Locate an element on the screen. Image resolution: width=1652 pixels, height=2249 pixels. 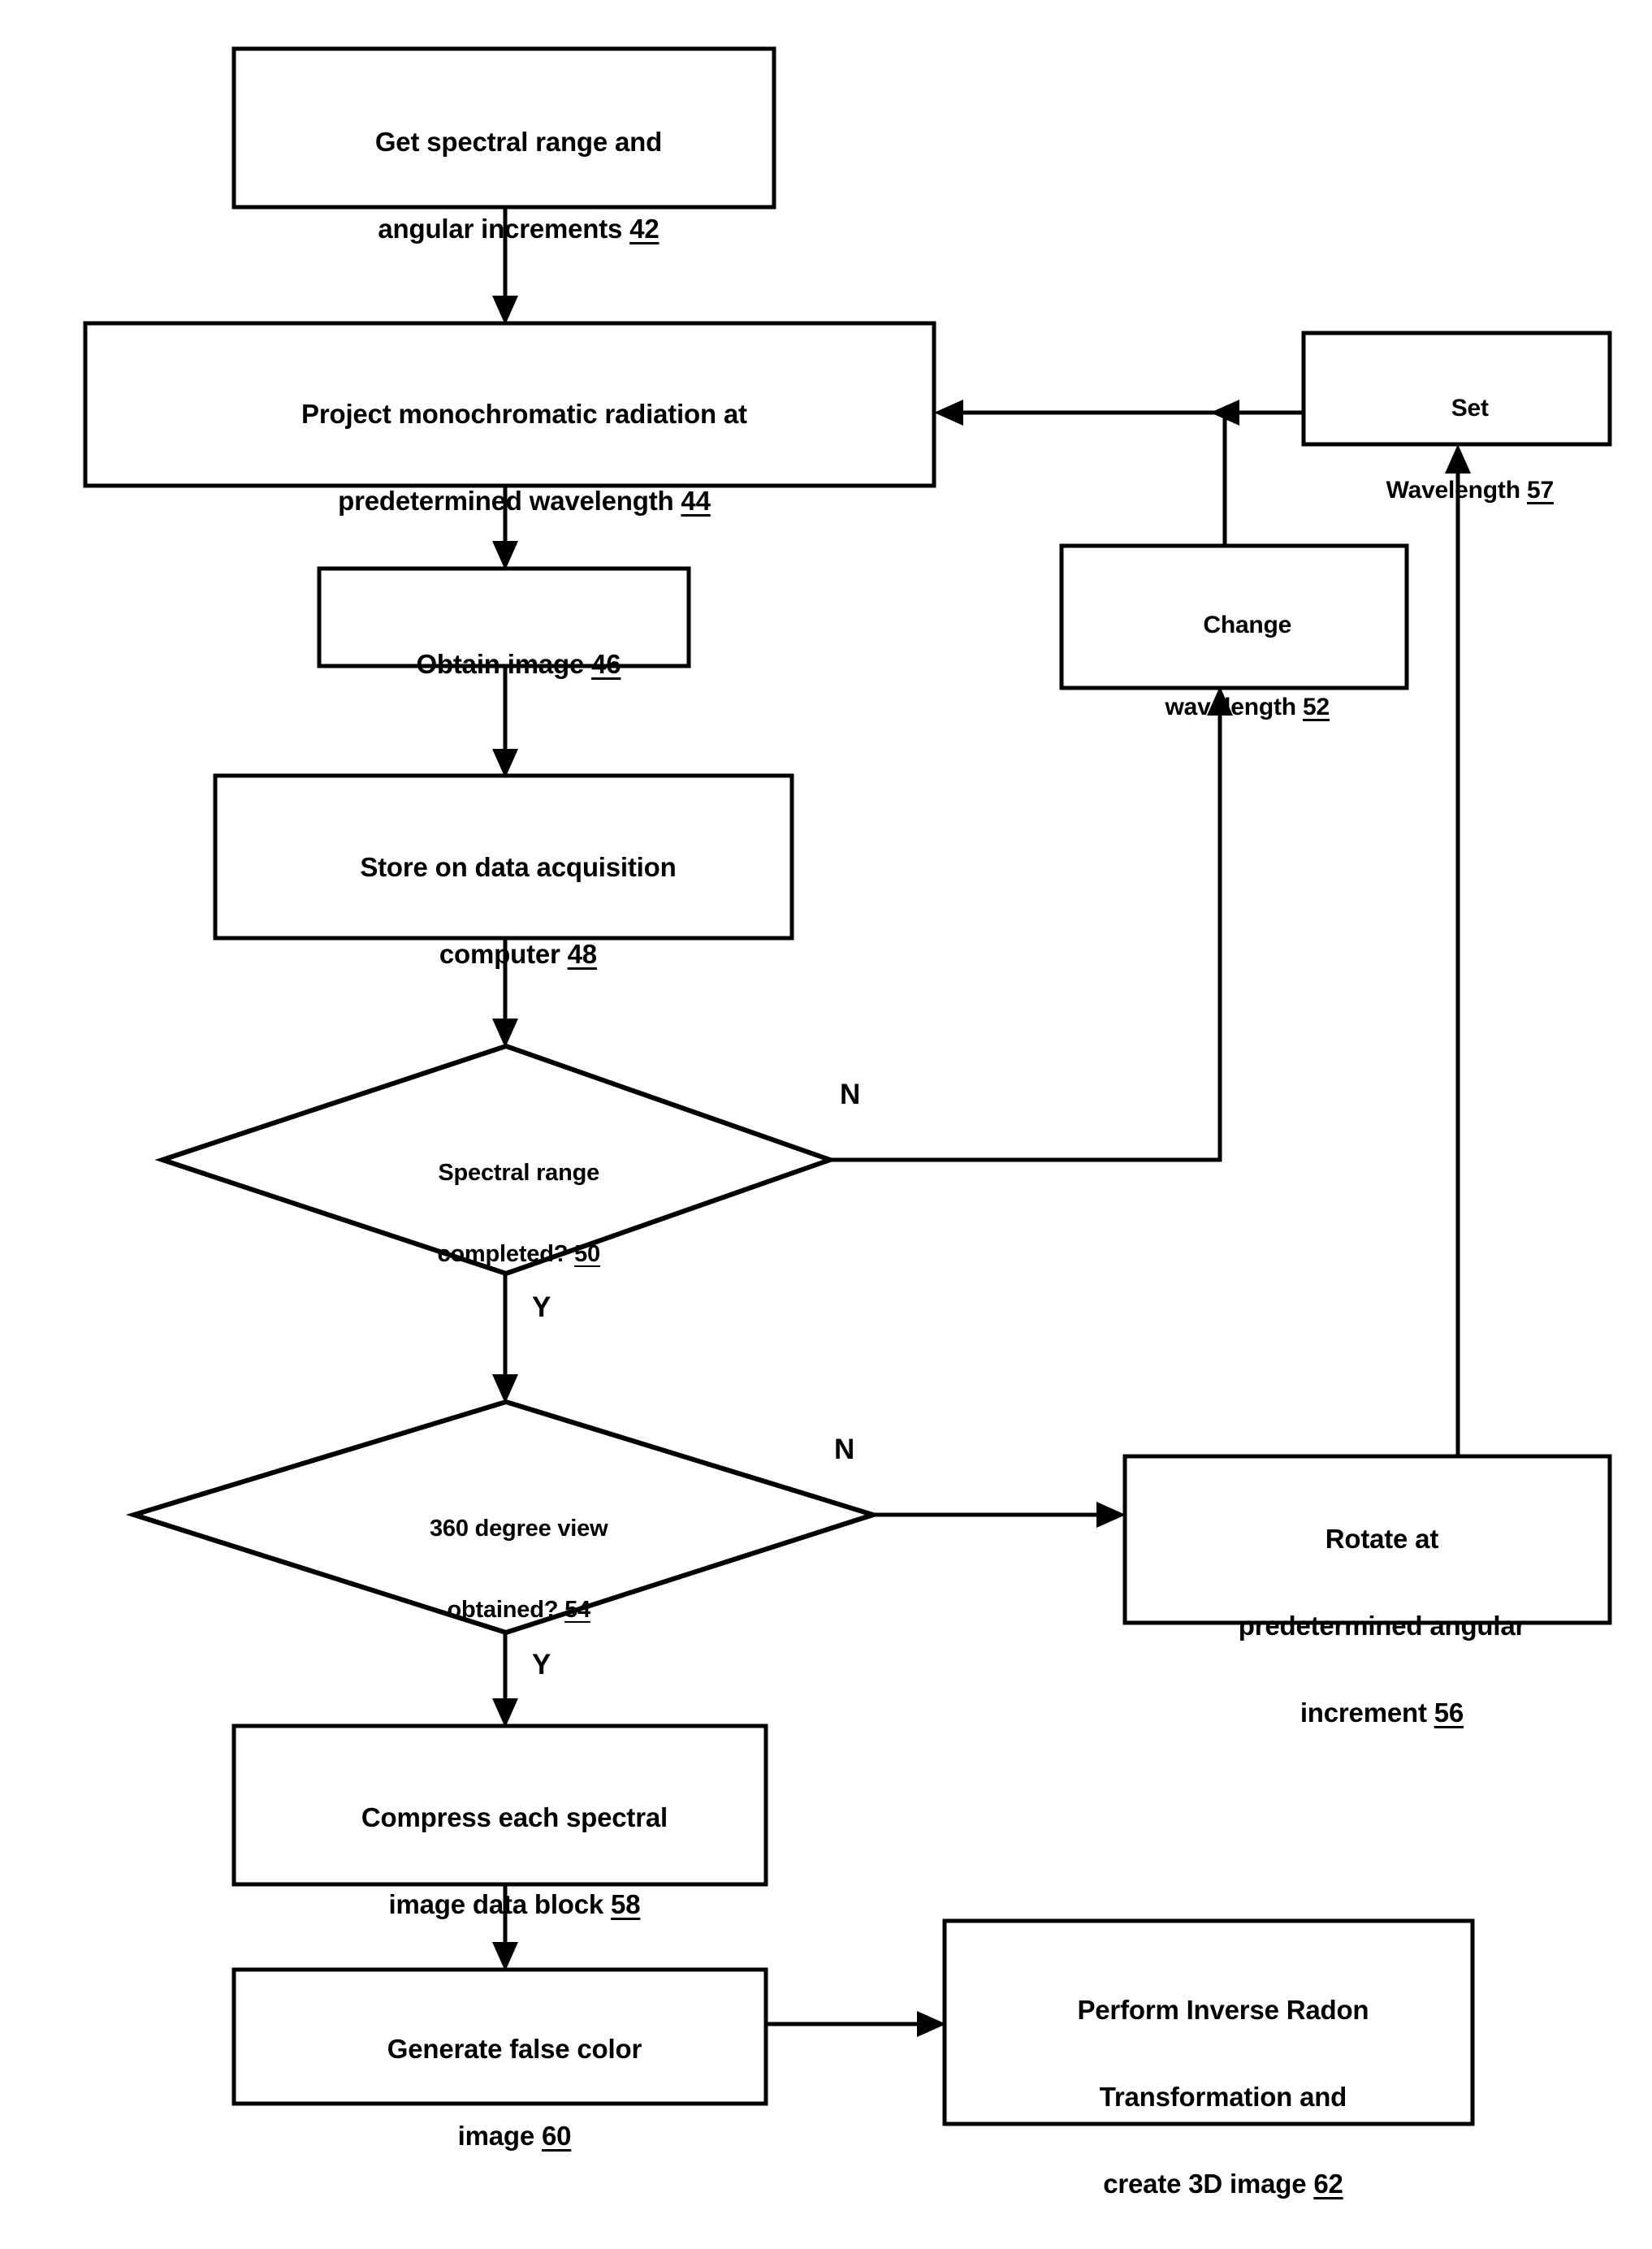
branch-label-n54-yes: Y is located at coordinates (541, 1664).